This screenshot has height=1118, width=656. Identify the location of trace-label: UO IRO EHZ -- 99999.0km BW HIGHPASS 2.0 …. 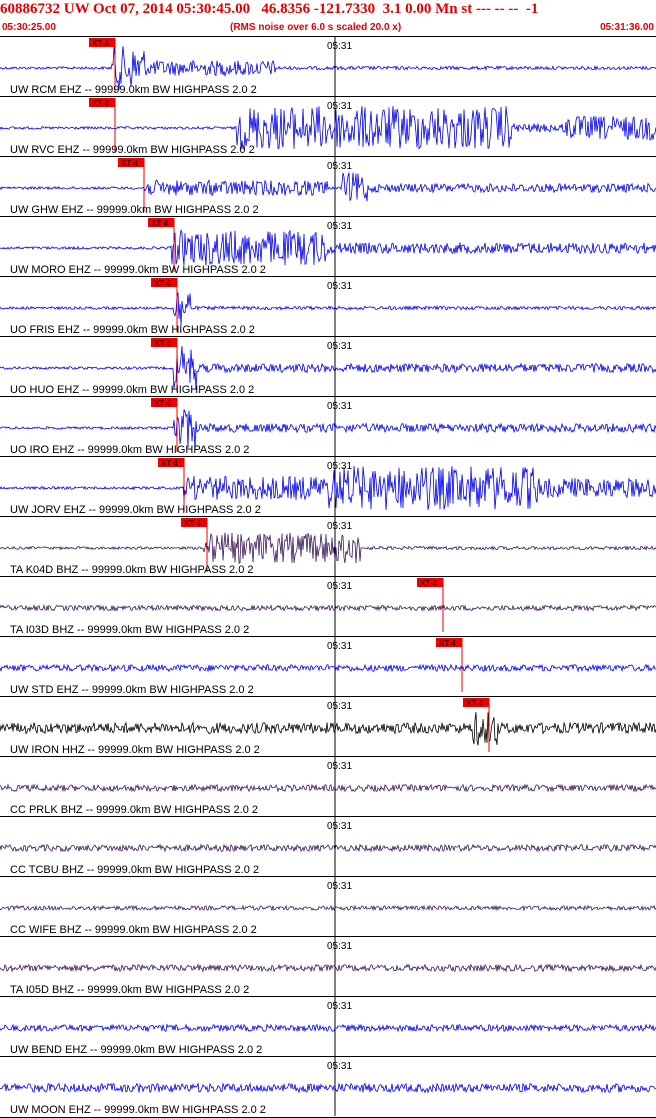
(129, 450).